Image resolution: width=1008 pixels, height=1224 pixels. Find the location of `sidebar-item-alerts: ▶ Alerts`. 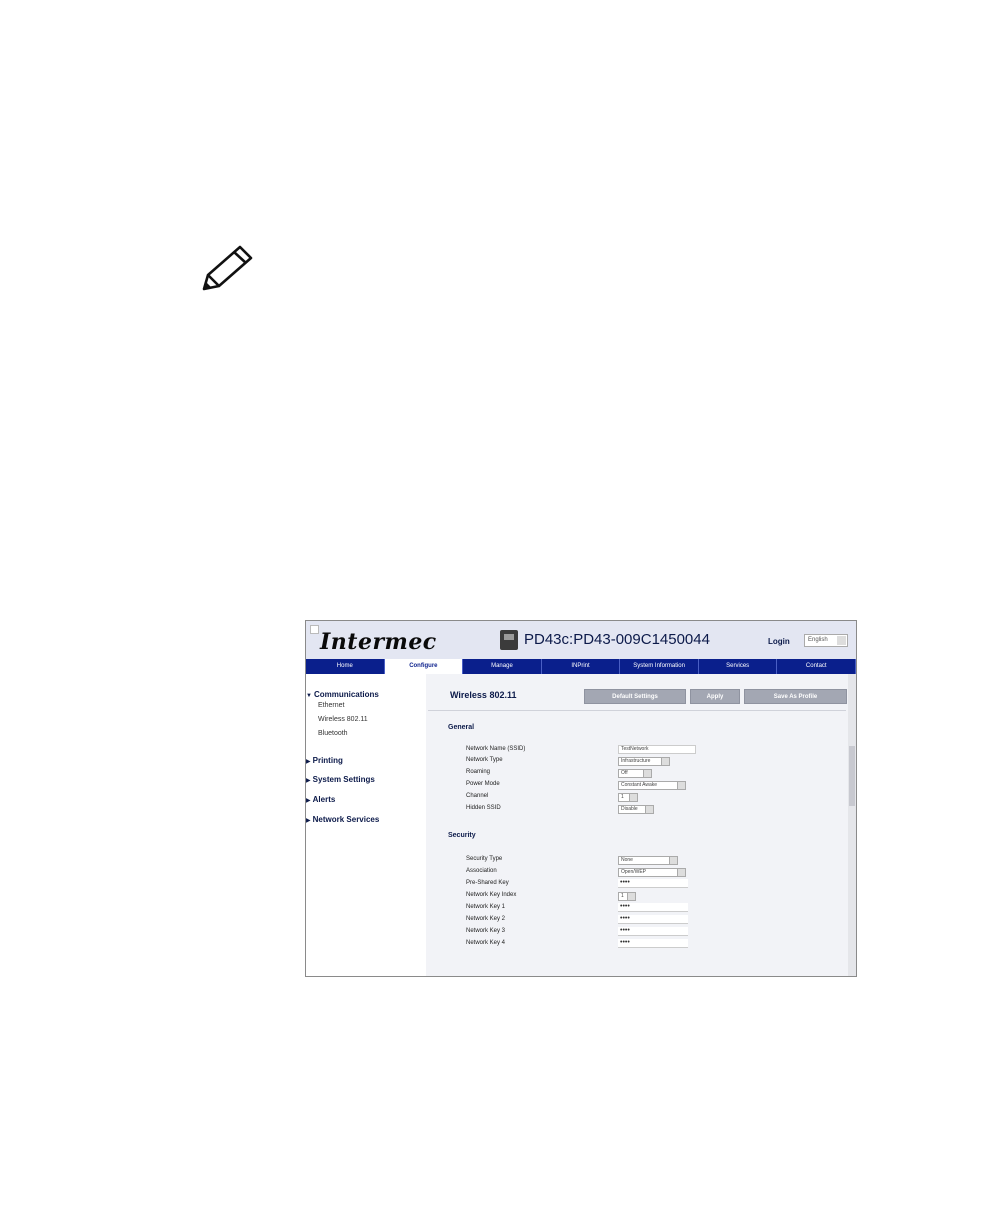

sidebar-item-alerts: ▶ Alerts is located at coordinates (320, 799).